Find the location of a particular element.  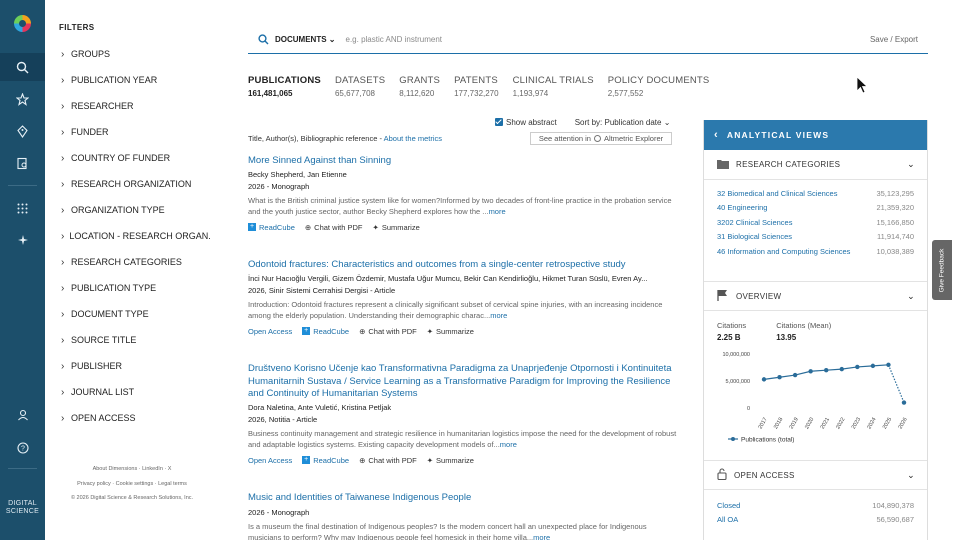

folder-icon is located at coordinates (723, 165).